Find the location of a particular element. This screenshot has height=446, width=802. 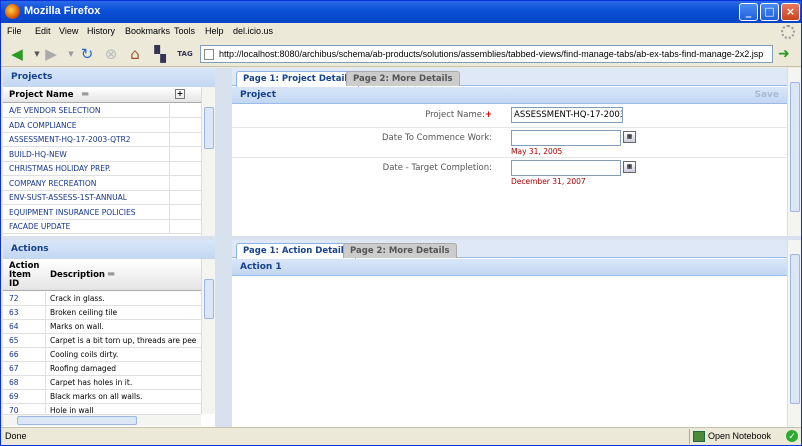

project-name-cell: FACADE UPDATE is located at coordinates (39, 226).